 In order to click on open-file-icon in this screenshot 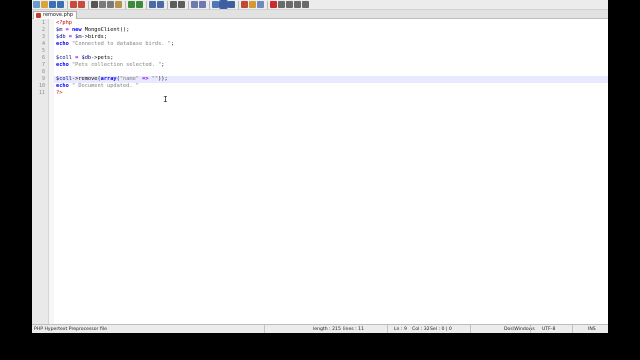, I will do `click(44, 4)`.